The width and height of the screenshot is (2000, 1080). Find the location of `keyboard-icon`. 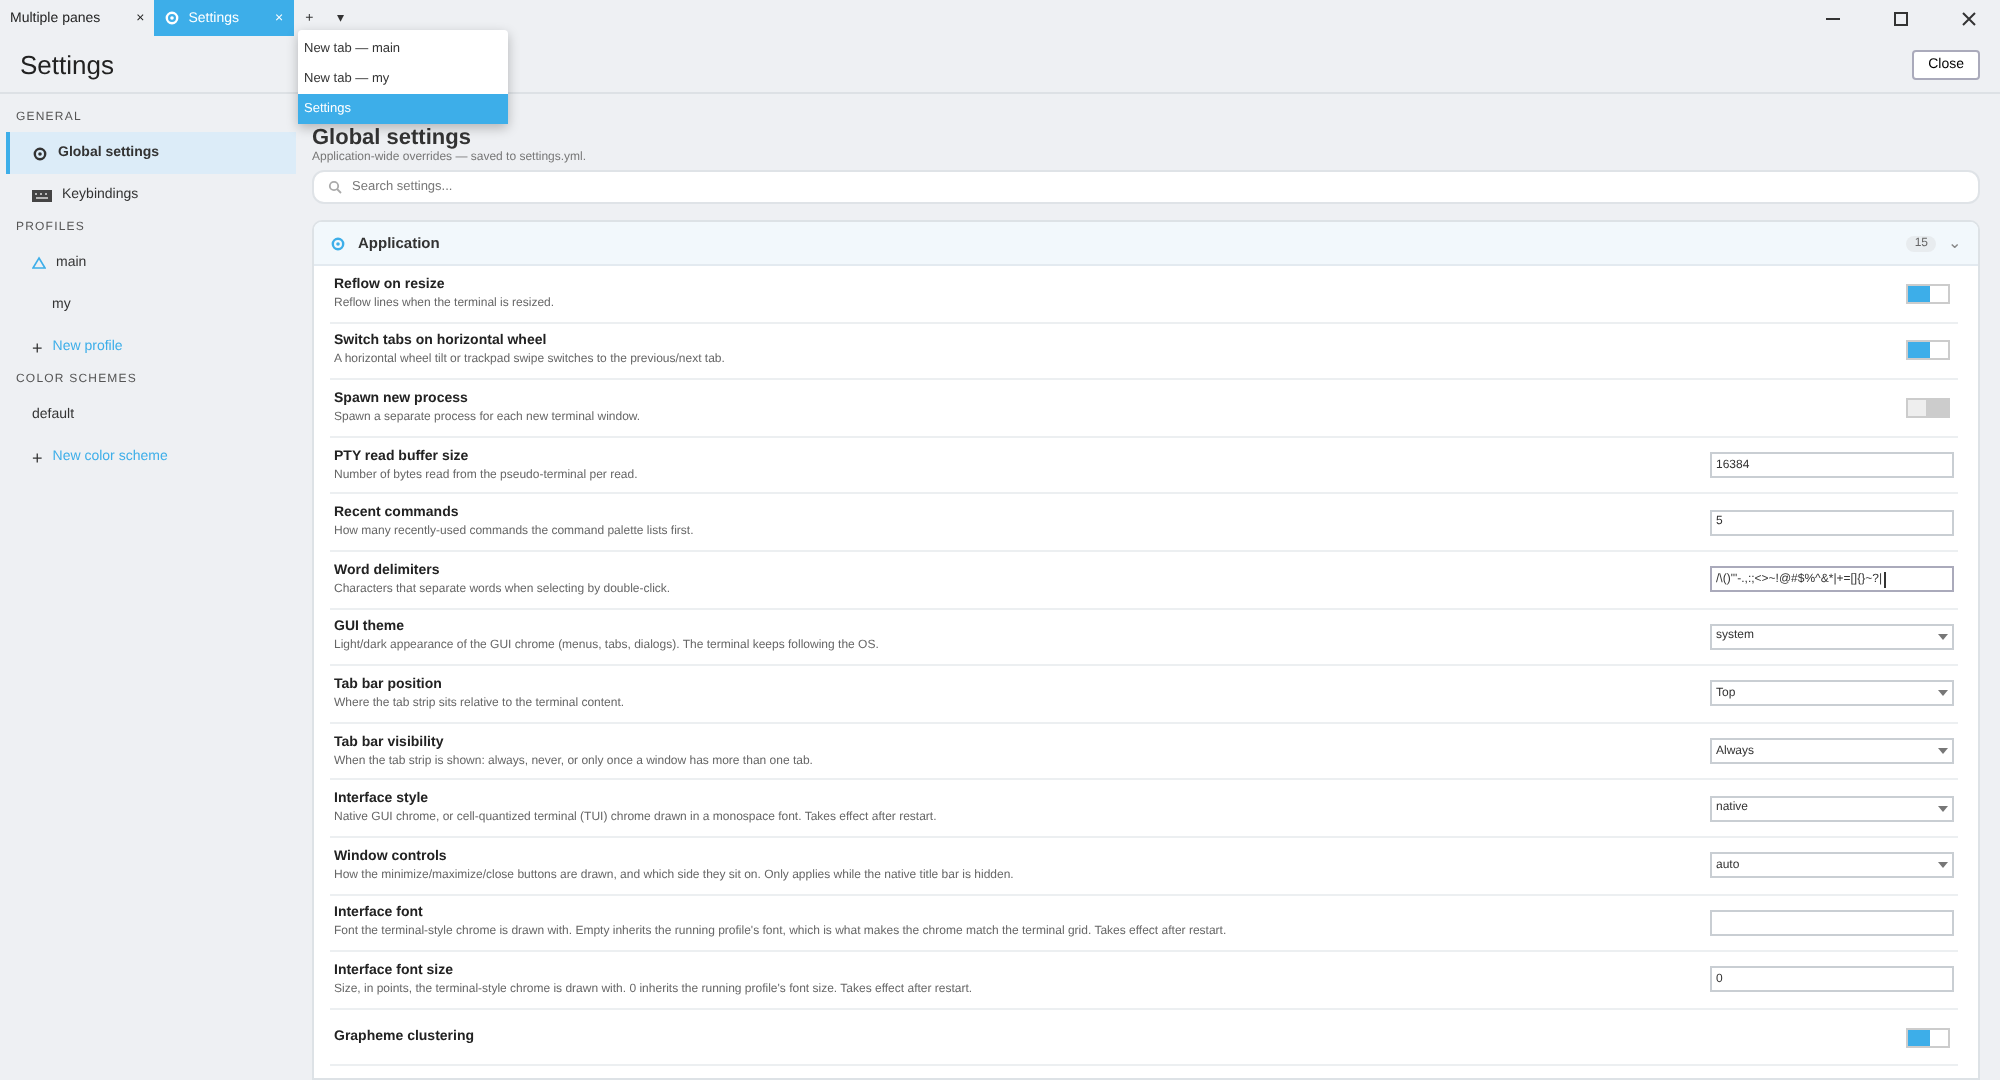

keyboard-icon is located at coordinates (42, 195).